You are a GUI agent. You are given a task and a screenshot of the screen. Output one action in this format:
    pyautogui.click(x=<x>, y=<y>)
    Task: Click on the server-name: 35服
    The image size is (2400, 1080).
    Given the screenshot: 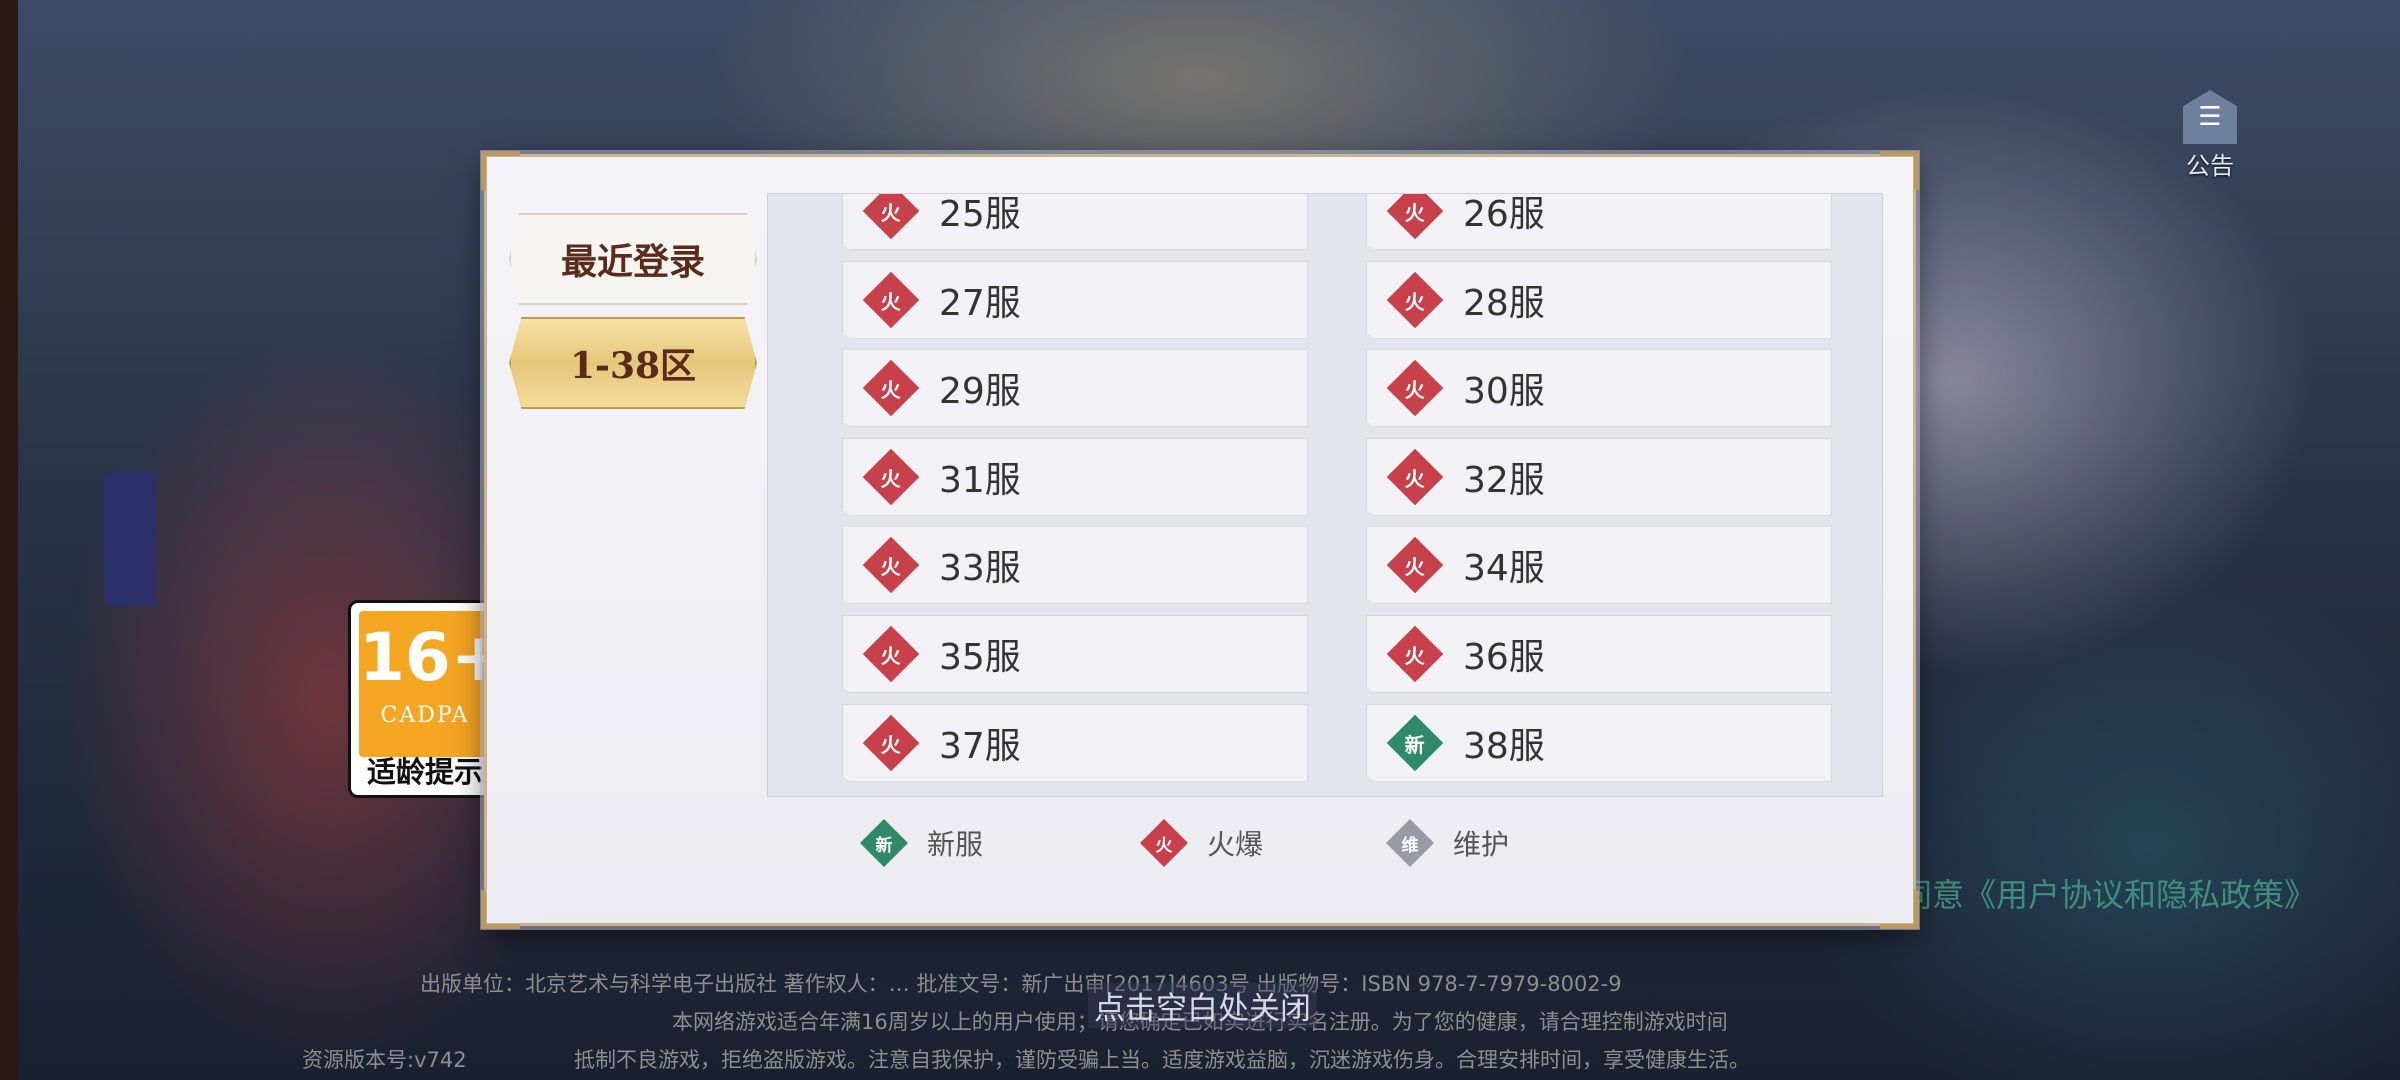 What is the action you would take?
    pyautogui.click(x=980, y=657)
    